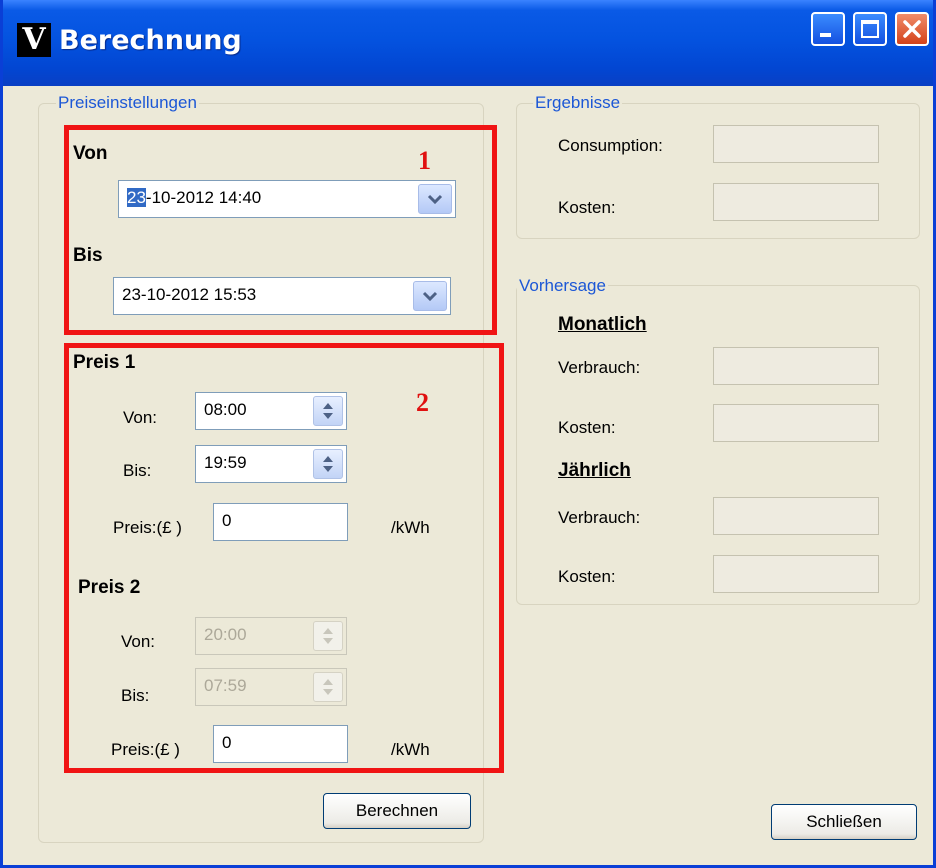 The height and width of the screenshot is (868, 936). What do you see at coordinates (468, 43) in the screenshot?
I see `title-bar: V Berechnung` at bounding box center [468, 43].